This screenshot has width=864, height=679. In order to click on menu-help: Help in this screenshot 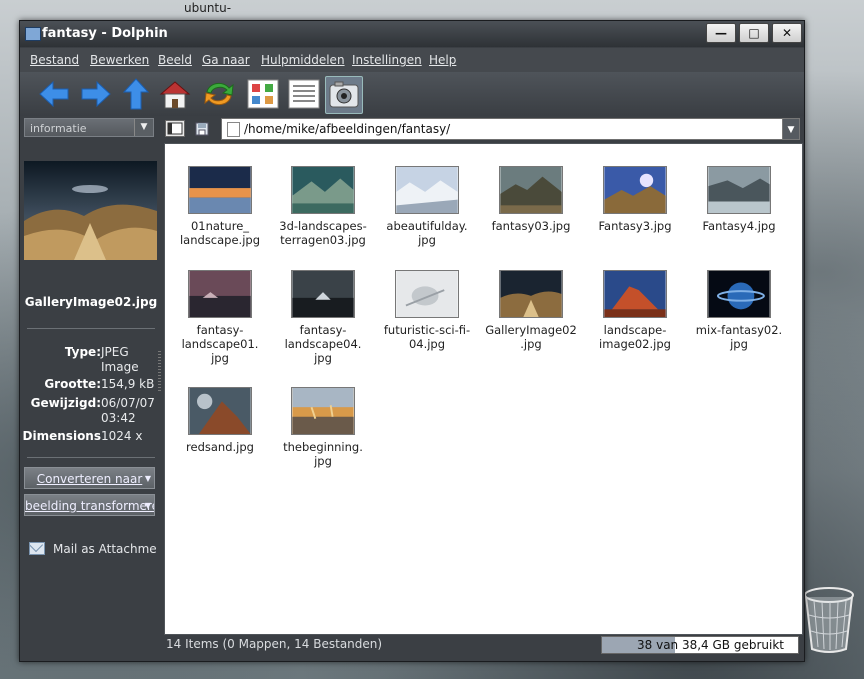, I will do `click(442, 60)`.